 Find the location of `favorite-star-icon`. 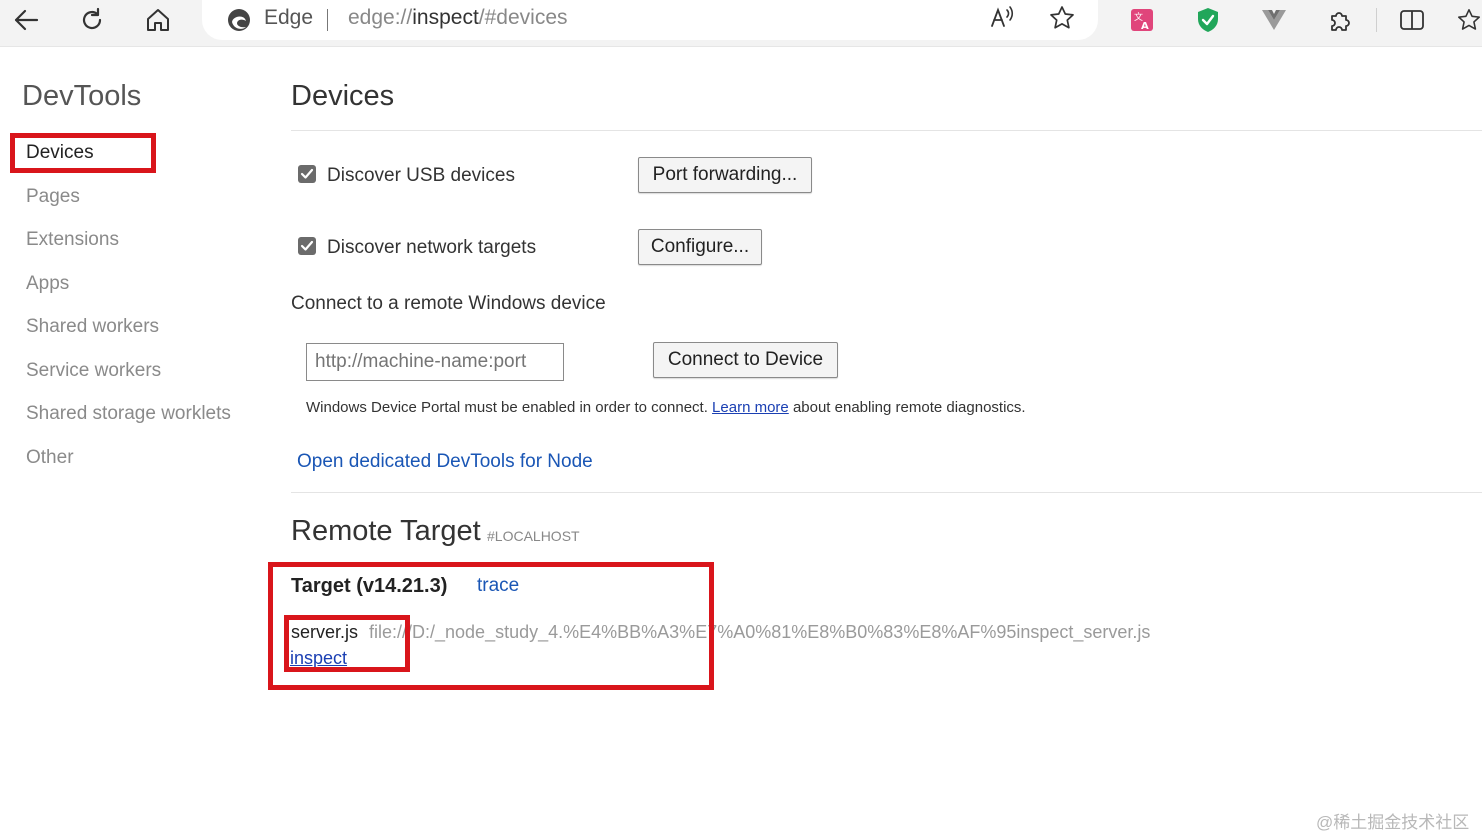

favorite-star-icon is located at coordinates (1062, 20).